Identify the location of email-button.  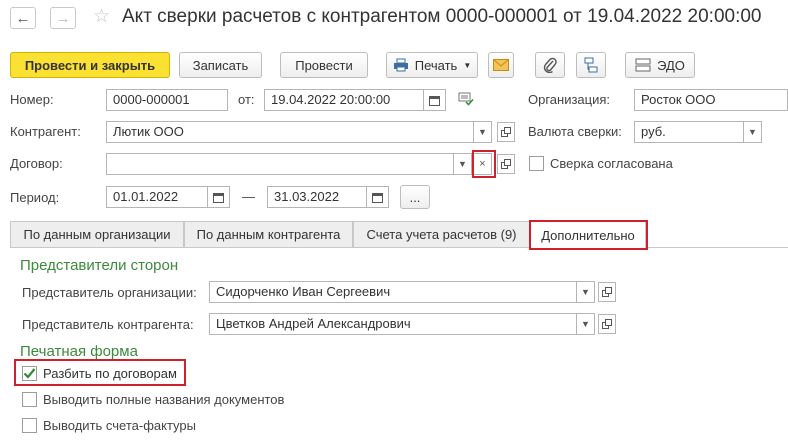
(501, 65).